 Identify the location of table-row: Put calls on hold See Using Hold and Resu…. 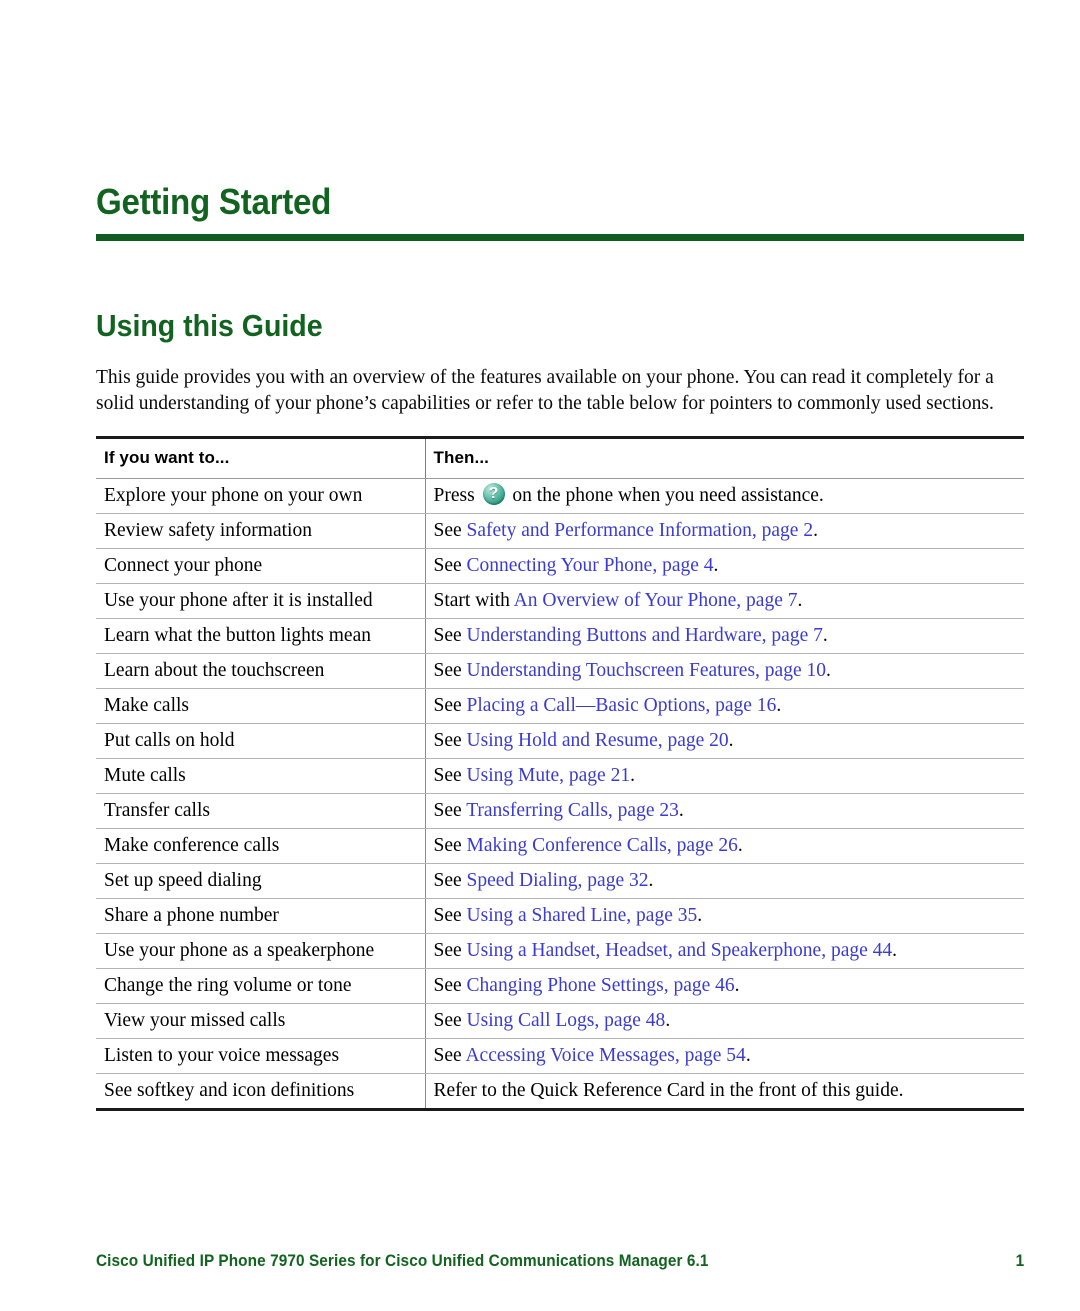
(560, 741).